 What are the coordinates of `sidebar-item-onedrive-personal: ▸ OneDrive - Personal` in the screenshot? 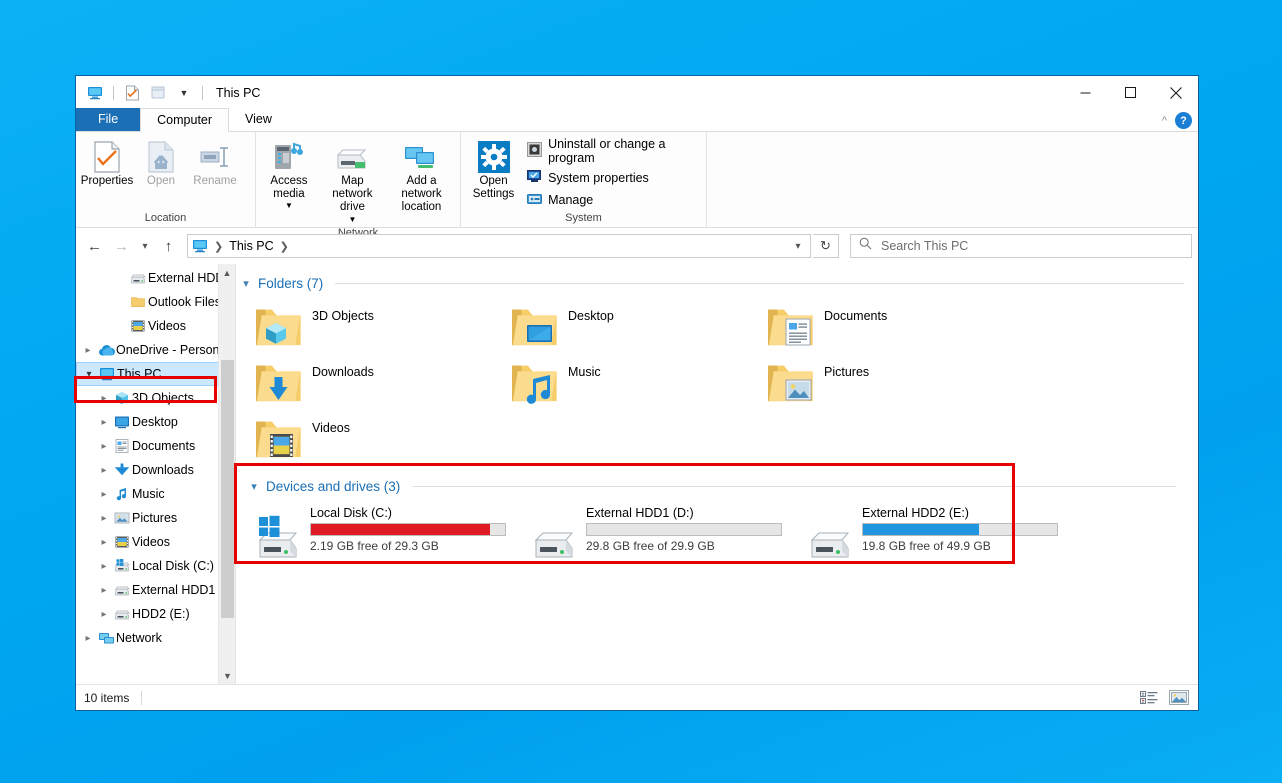 It's located at (155, 350).